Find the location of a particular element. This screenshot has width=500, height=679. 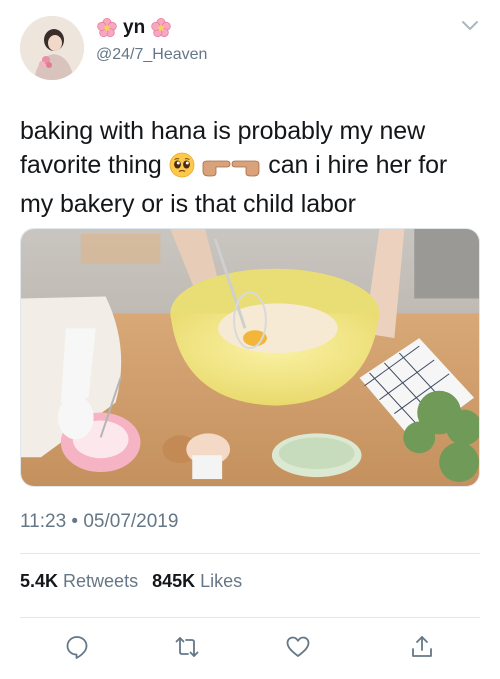

reply-button is located at coordinates (77, 647).